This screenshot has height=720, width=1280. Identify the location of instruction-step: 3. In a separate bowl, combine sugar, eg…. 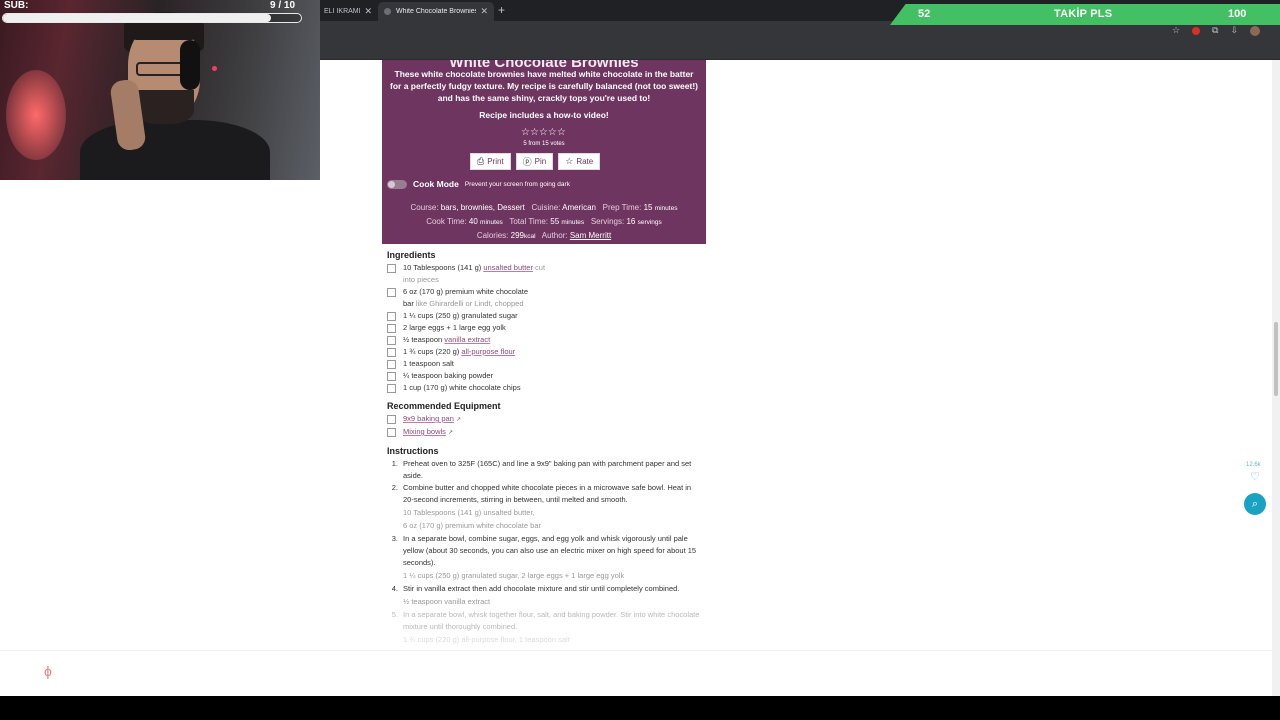
(547, 558).